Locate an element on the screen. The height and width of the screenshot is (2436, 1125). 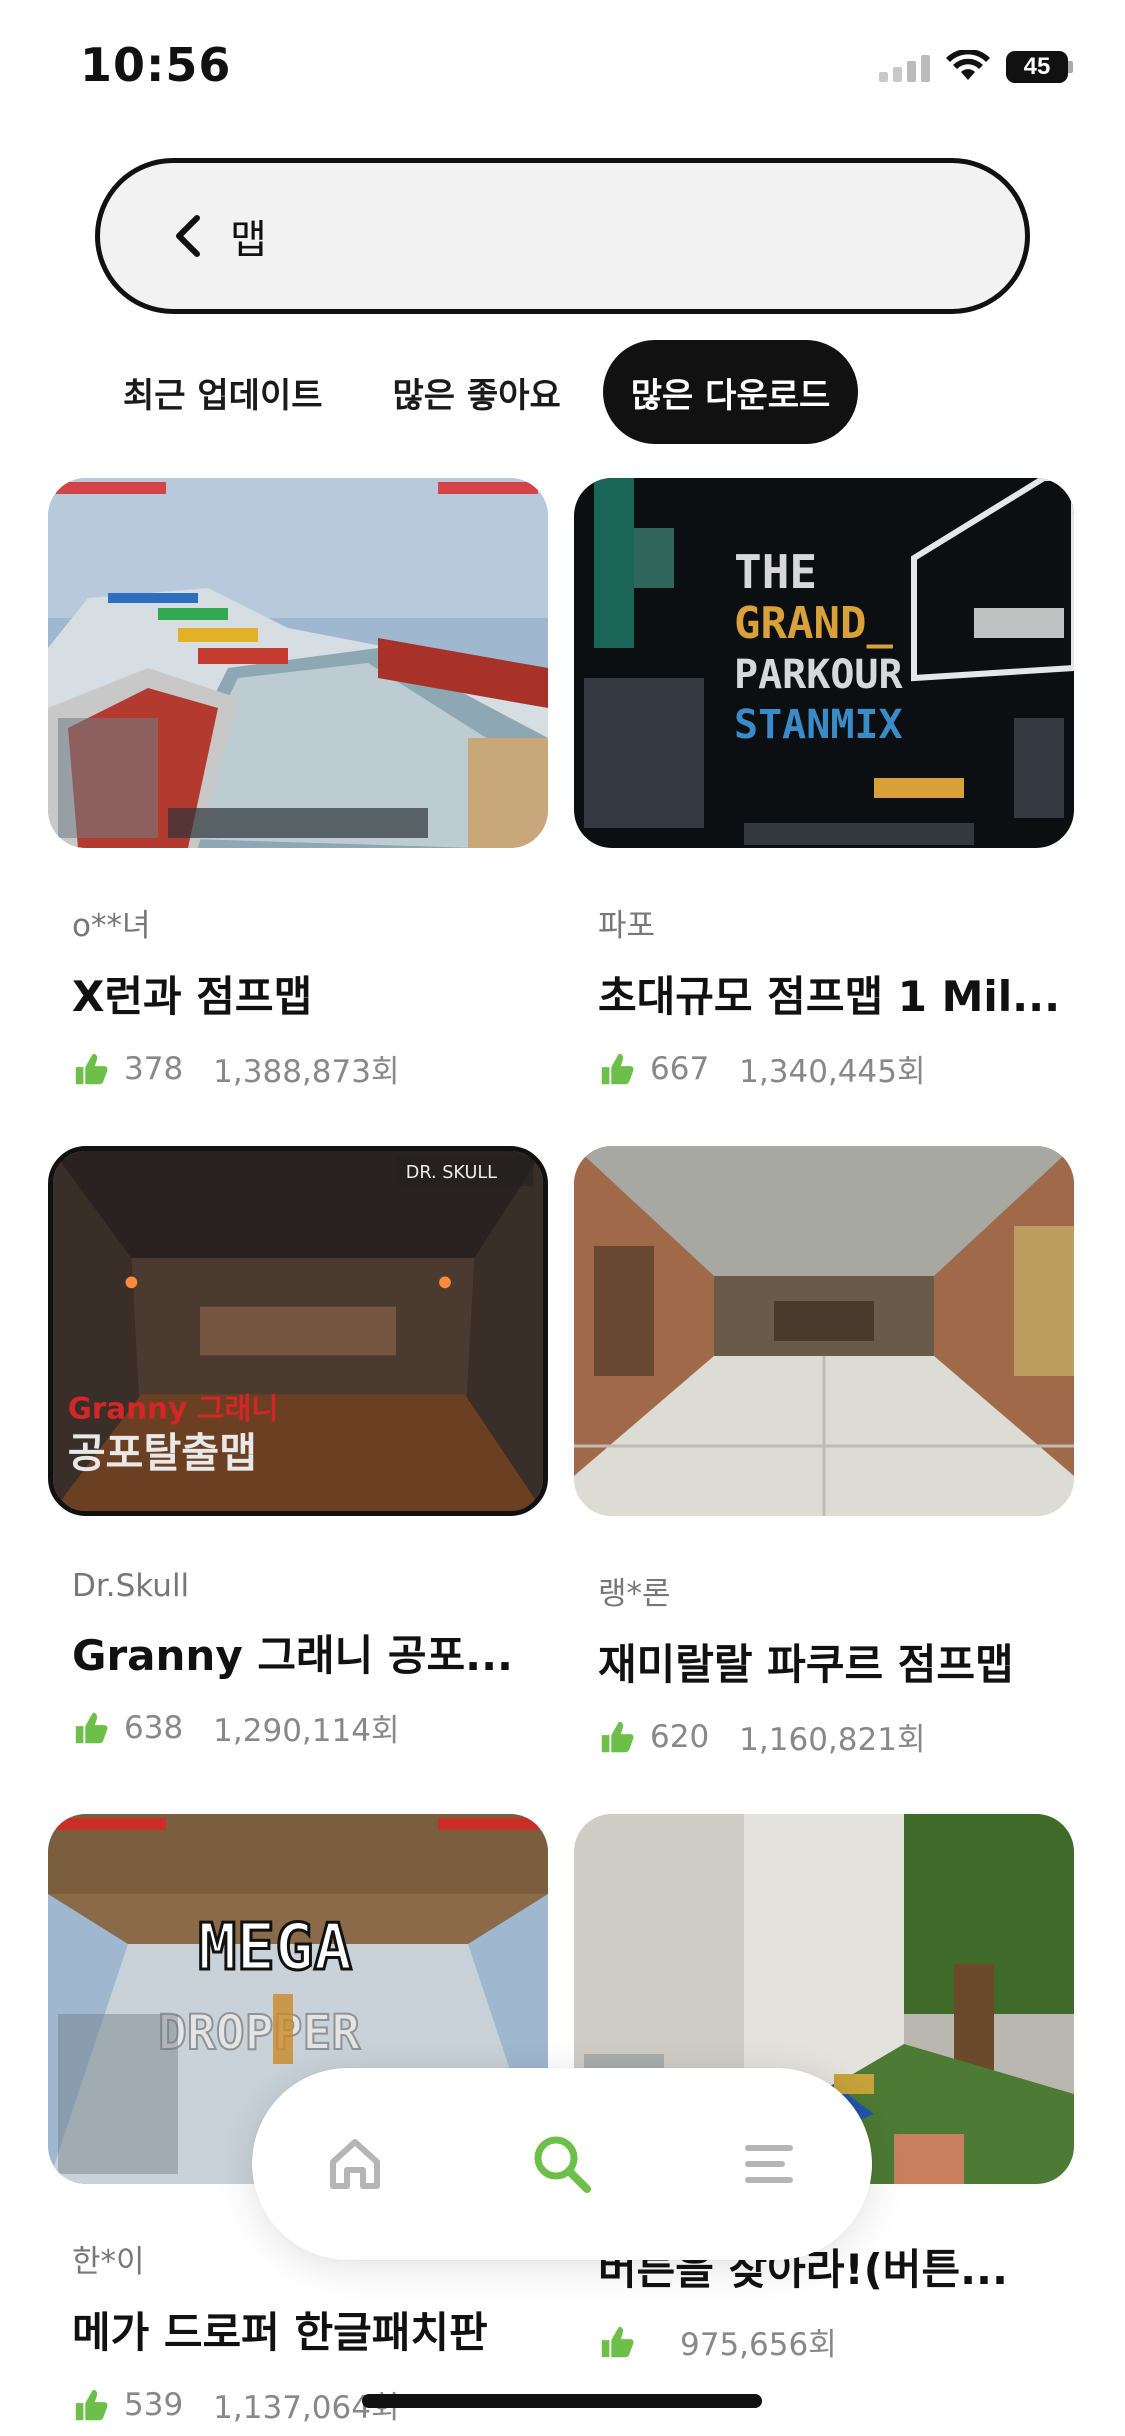
map-stats: 975,656회 is located at coordinates (836, 2341).